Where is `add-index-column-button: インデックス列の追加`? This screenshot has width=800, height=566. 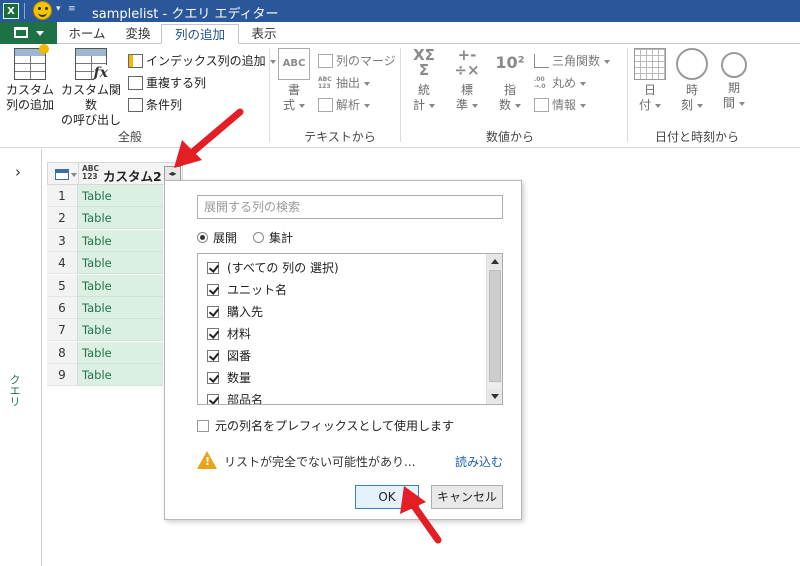 add-index-column-button: インデックス列の追加 is located at coordinates (202, 61).